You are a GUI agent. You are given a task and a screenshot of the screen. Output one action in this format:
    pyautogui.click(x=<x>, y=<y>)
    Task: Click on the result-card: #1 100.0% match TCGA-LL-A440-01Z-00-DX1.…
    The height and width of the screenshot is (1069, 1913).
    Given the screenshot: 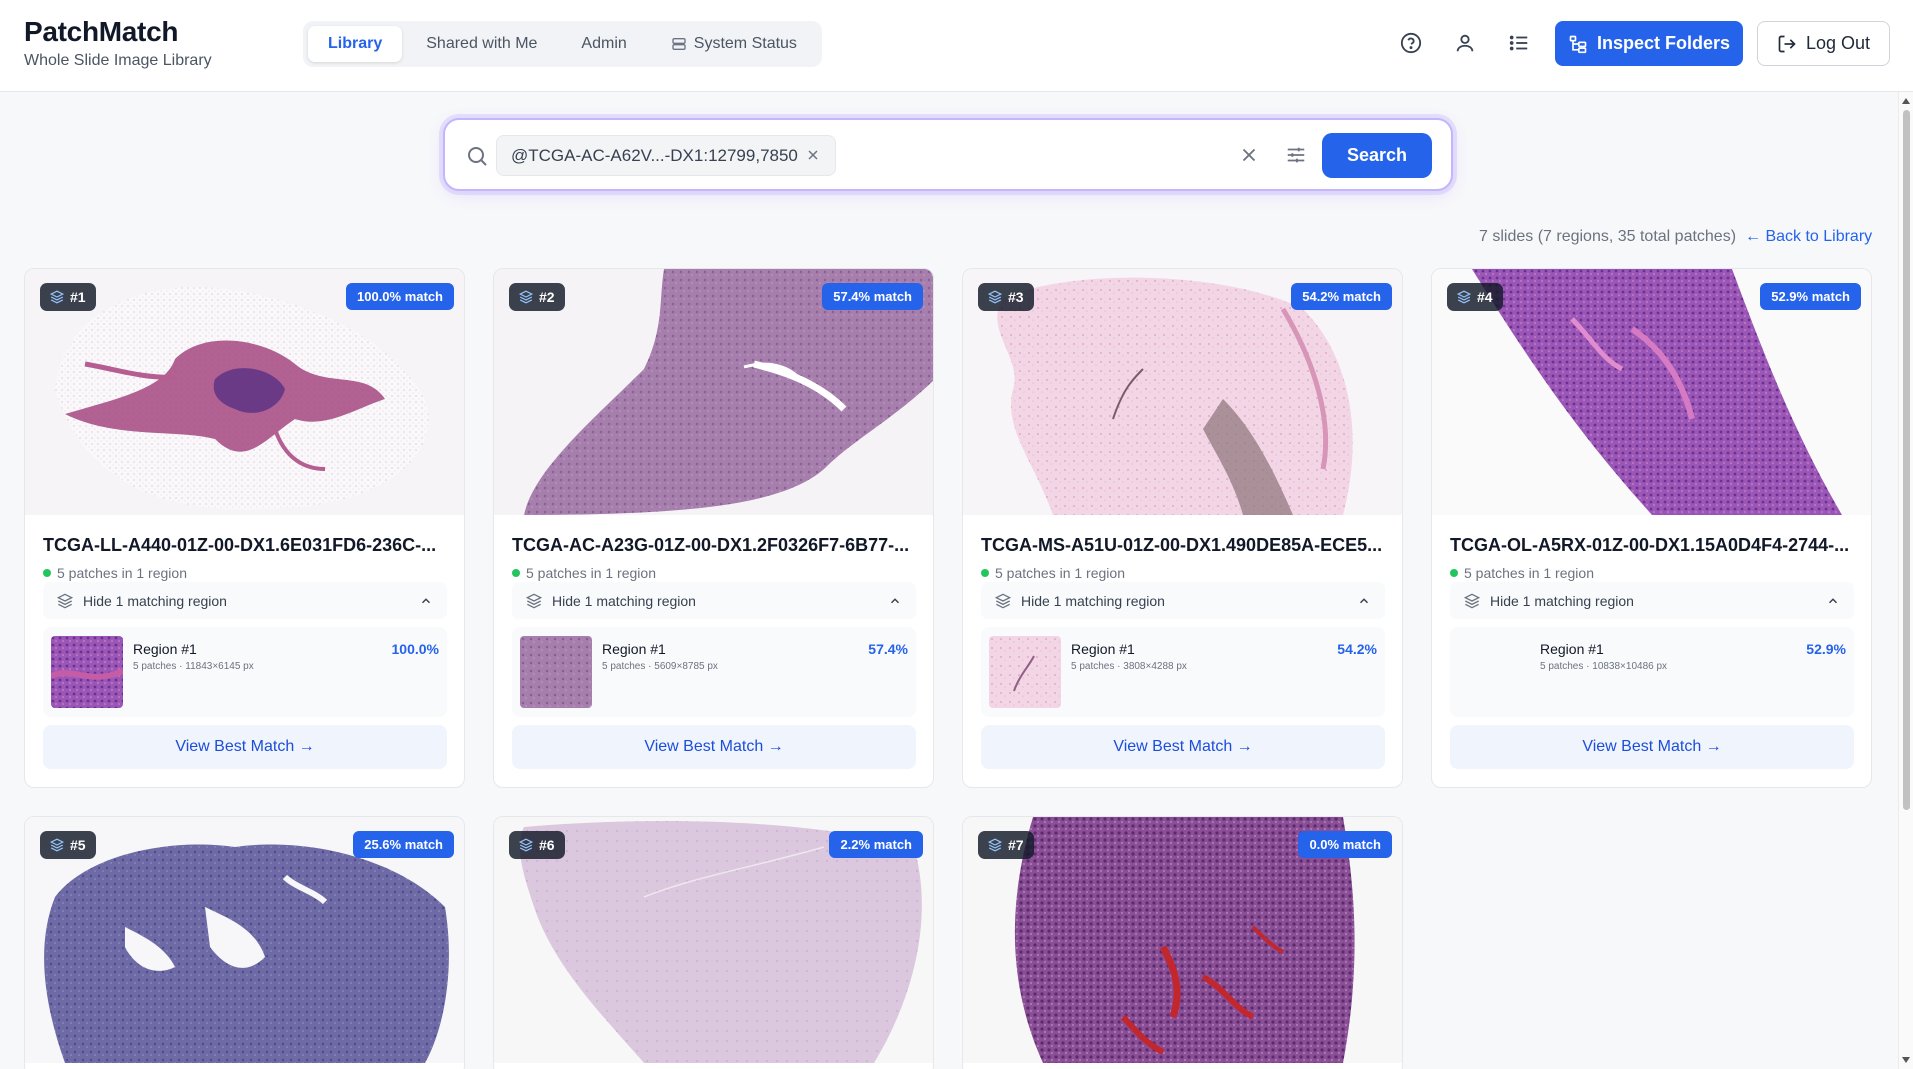 What is the action you would take?
    pyautogui.click(x=244, y=528)
    